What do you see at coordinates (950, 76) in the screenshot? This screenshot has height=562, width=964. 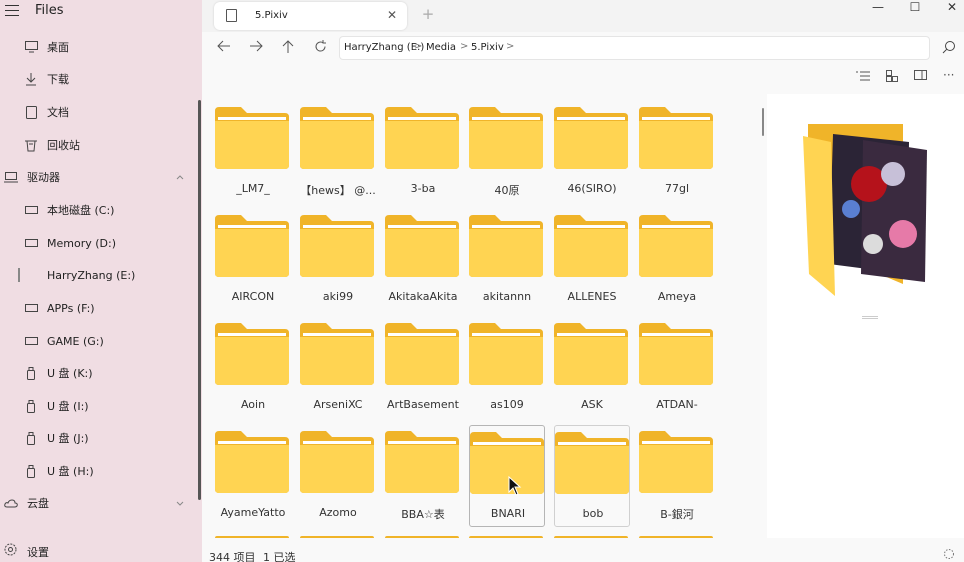 I see `more-options-icon: ···` at bounding box center [950, 76].